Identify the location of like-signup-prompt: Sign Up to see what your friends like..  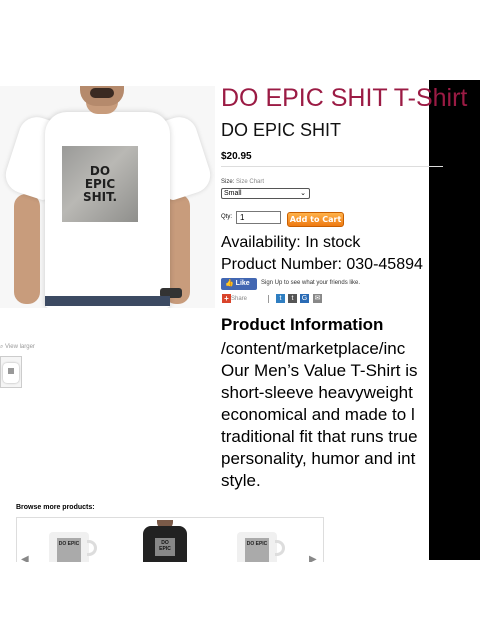
(310, 283).